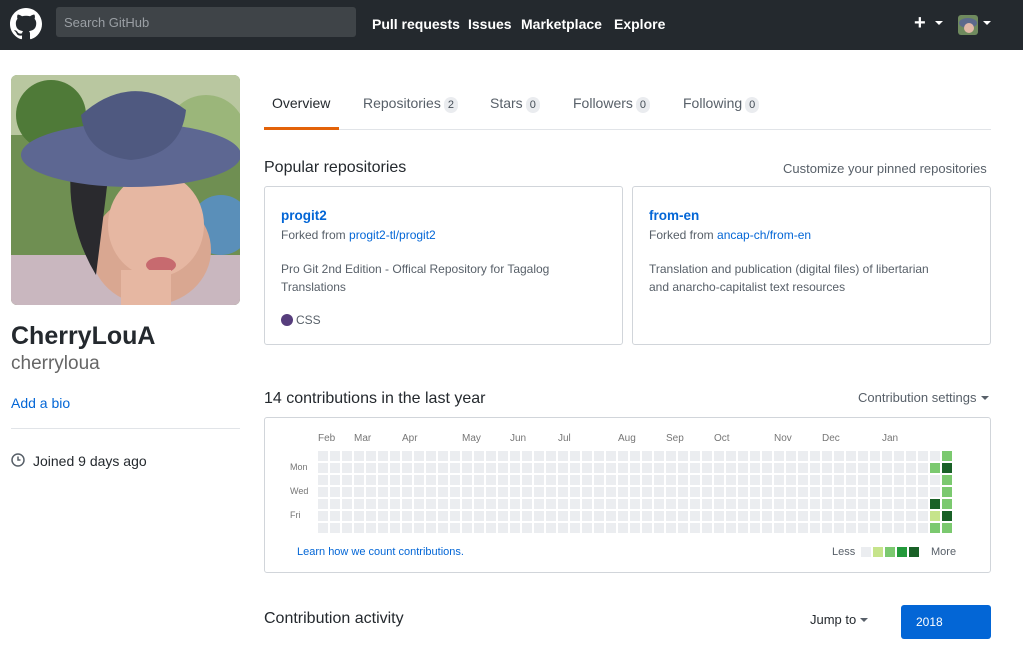 The width and height of the screenshot is (1023, 660). What do you see at coordinates (490, 24) in the screenshot?
I see `nav-issues: Issues` at bounding box center [490, 24].